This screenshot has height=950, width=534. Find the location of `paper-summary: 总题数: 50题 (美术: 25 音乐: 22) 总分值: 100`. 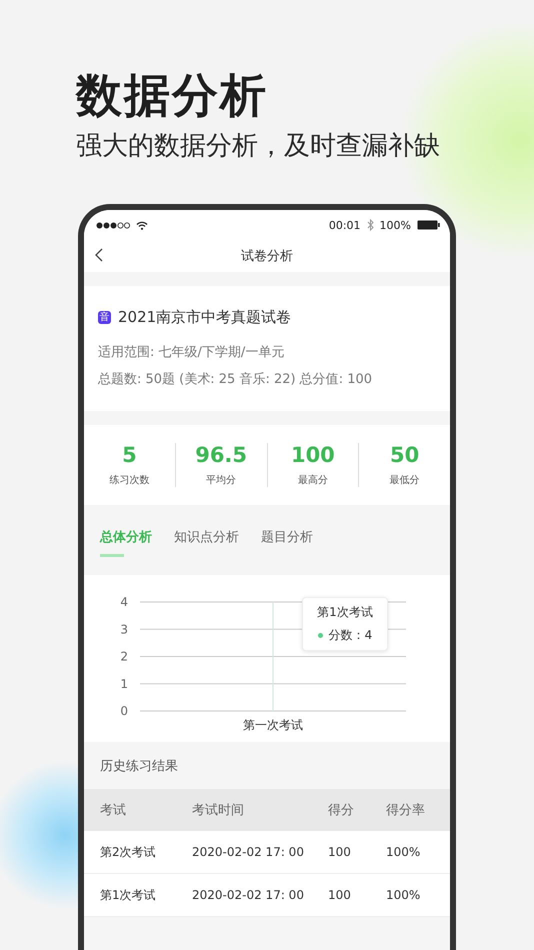

paper-summary: 总题数: 50题 (美术: 25 音乐: 22) 总分值: 100 is located at coordinates (236, 380).